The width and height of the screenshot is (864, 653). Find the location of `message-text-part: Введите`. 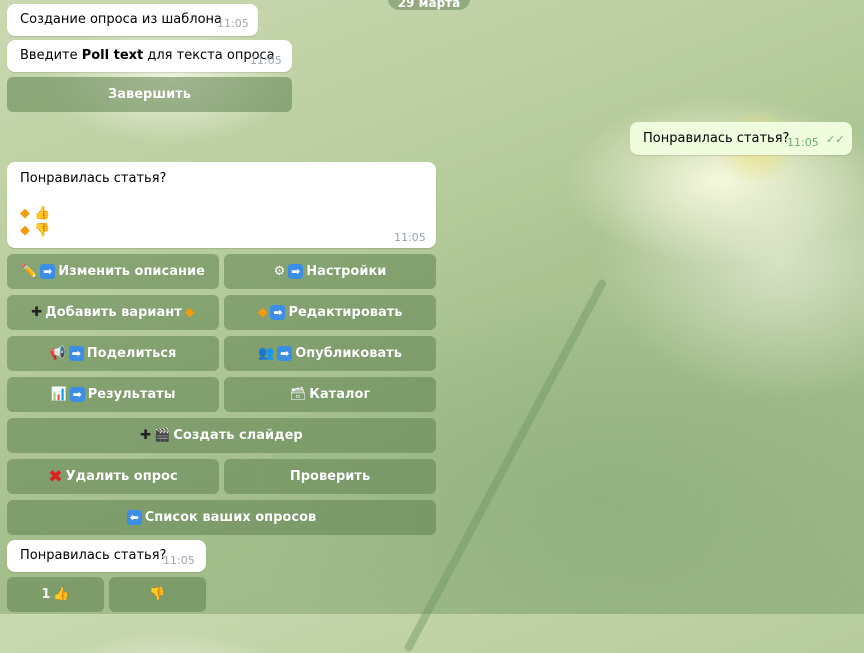

message-text-part: Введите is located at coordinates (51, 55).